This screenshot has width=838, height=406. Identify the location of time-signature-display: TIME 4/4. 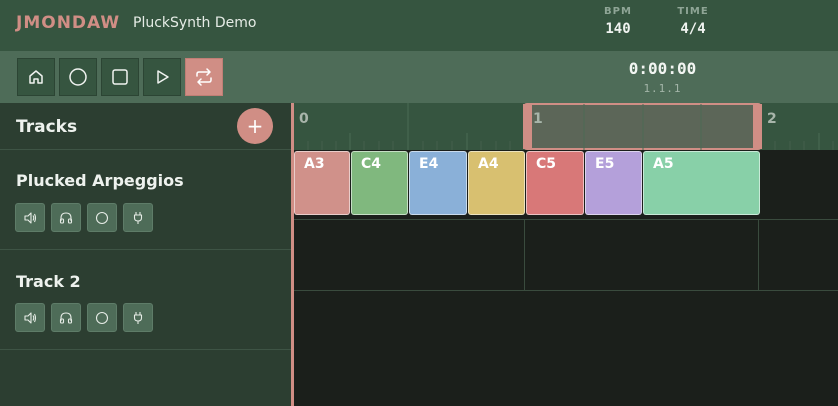
(693, 21).